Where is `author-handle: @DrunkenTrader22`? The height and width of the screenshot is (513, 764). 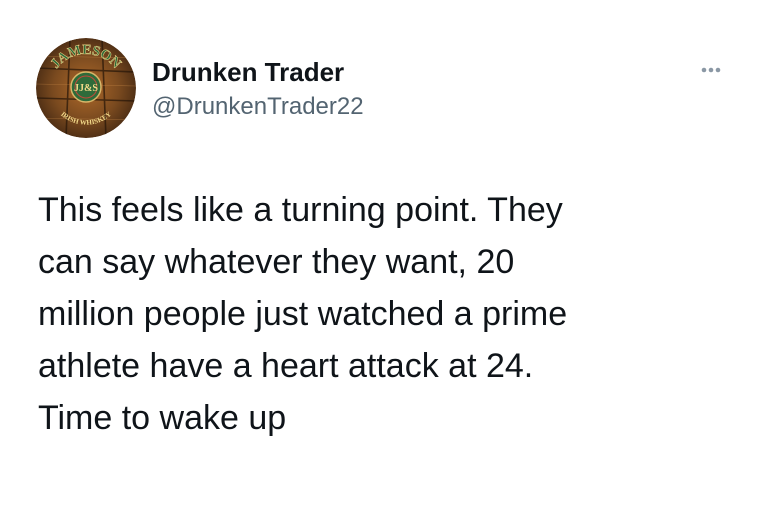
author-handle: @DrunkenTrader22 is located at coordinates (258, 107).